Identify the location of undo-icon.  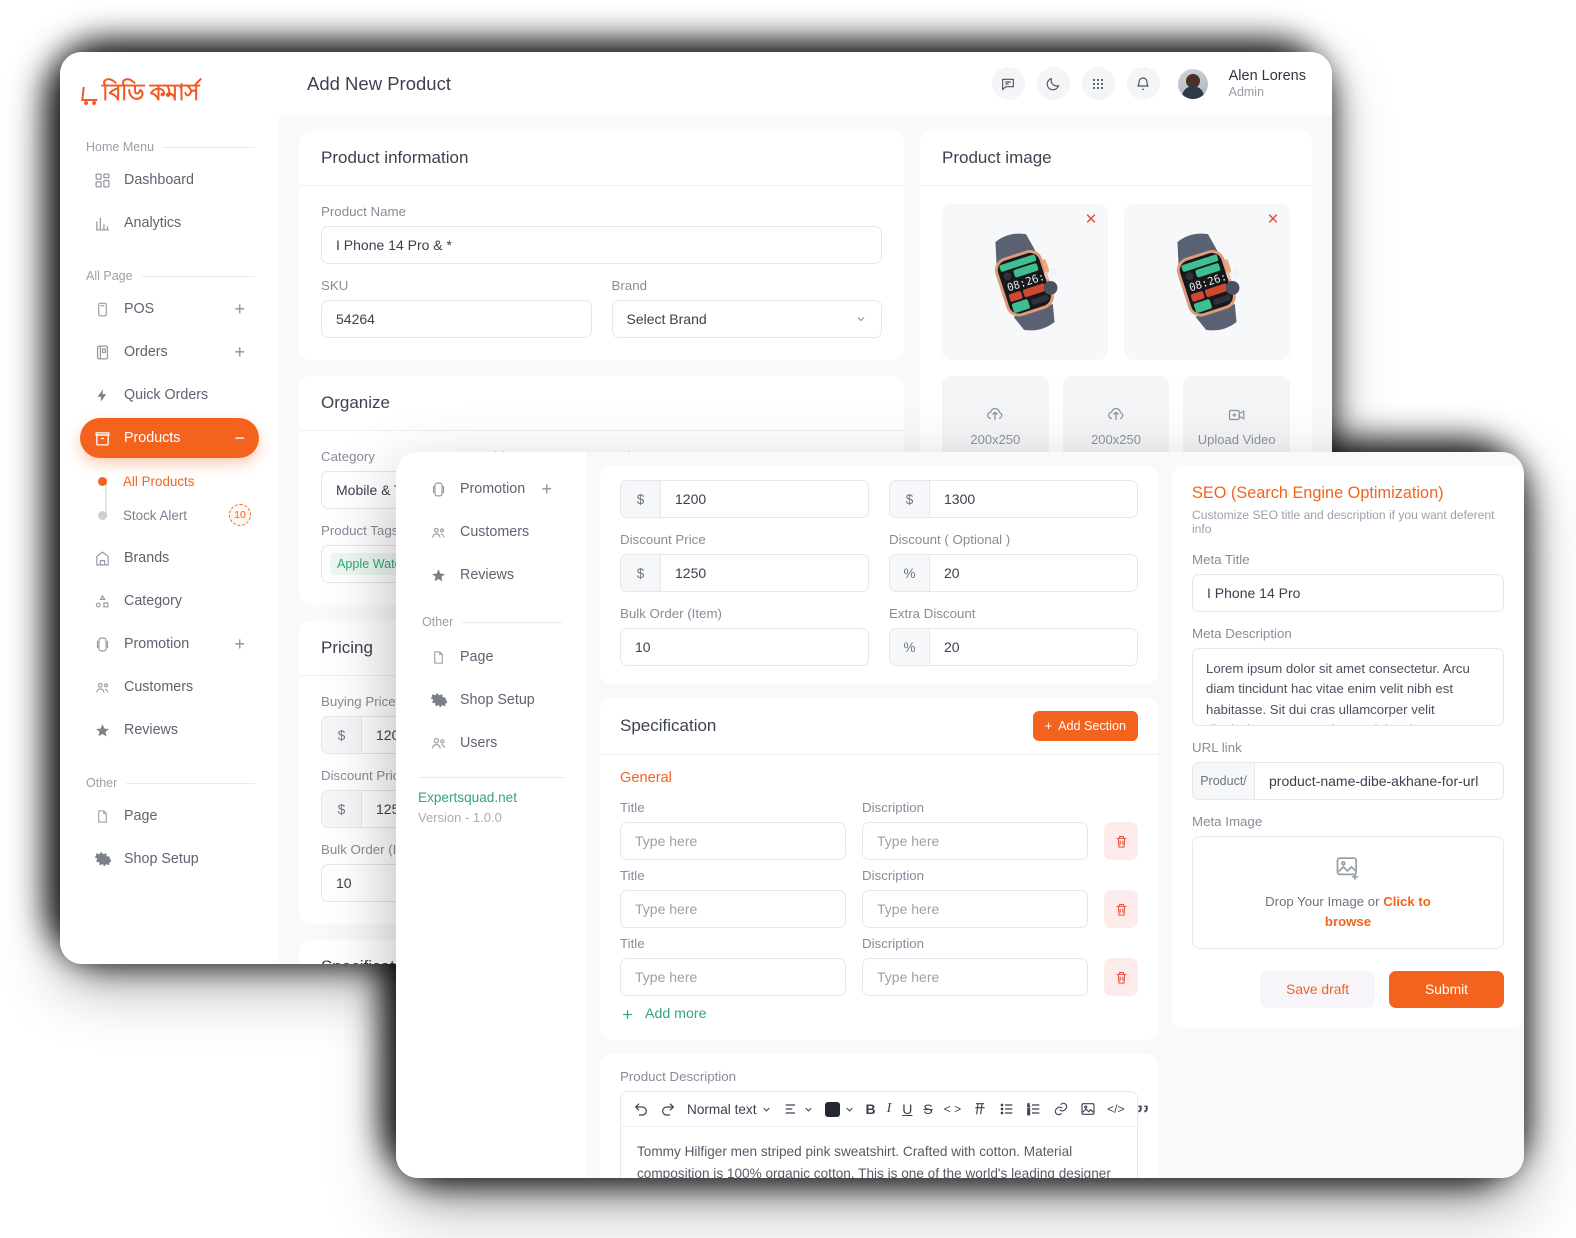
(641, 1109).